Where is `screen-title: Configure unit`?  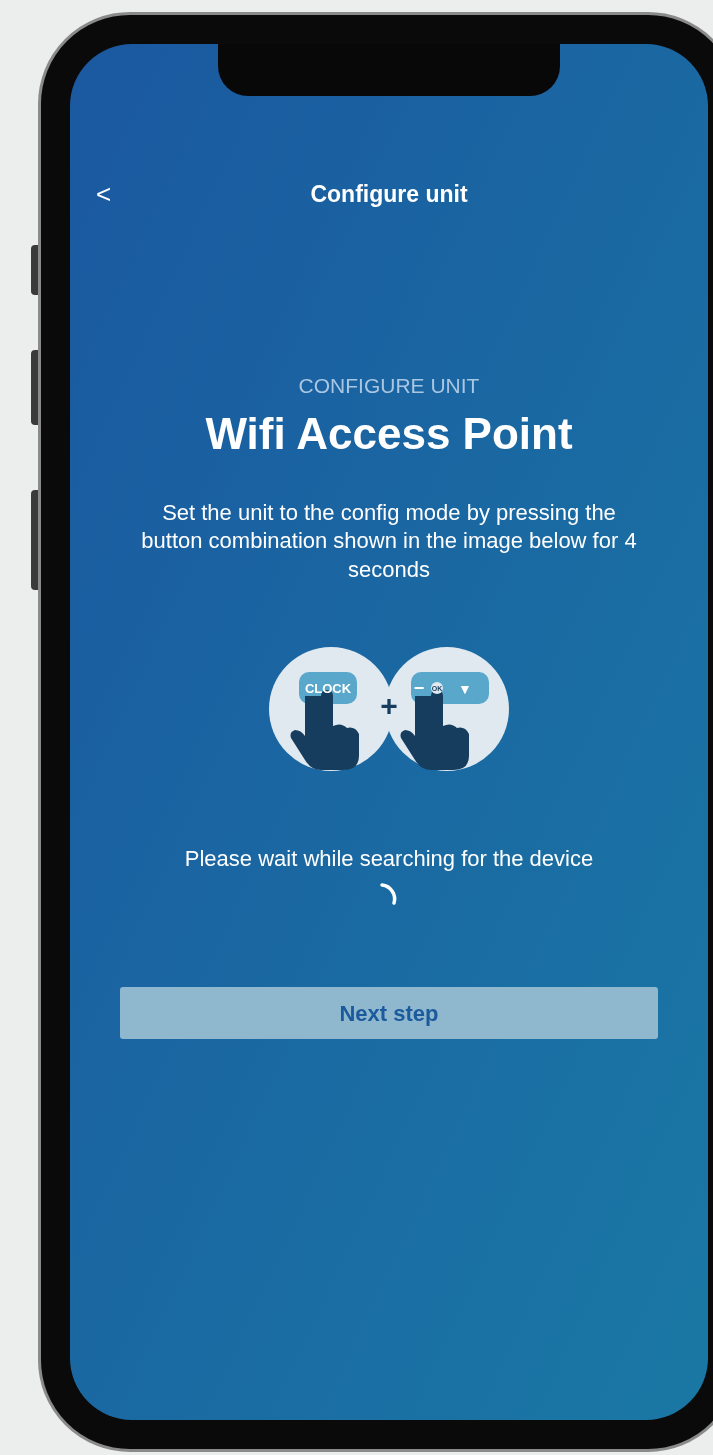
screen-title: Configure unit is located at coordinates (389, 194).